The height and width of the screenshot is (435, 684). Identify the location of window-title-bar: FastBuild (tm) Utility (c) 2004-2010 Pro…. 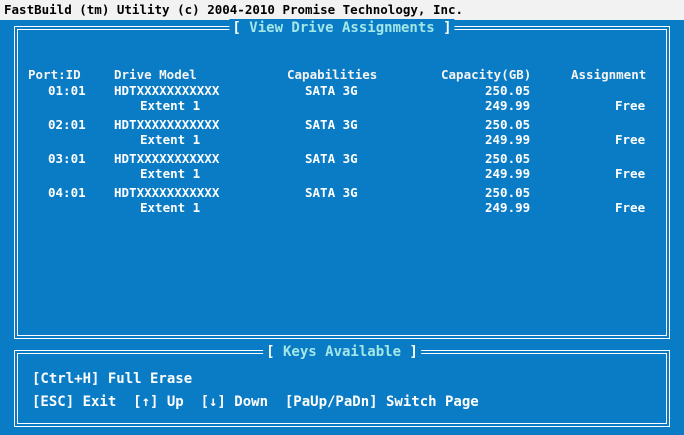
(342, 10).